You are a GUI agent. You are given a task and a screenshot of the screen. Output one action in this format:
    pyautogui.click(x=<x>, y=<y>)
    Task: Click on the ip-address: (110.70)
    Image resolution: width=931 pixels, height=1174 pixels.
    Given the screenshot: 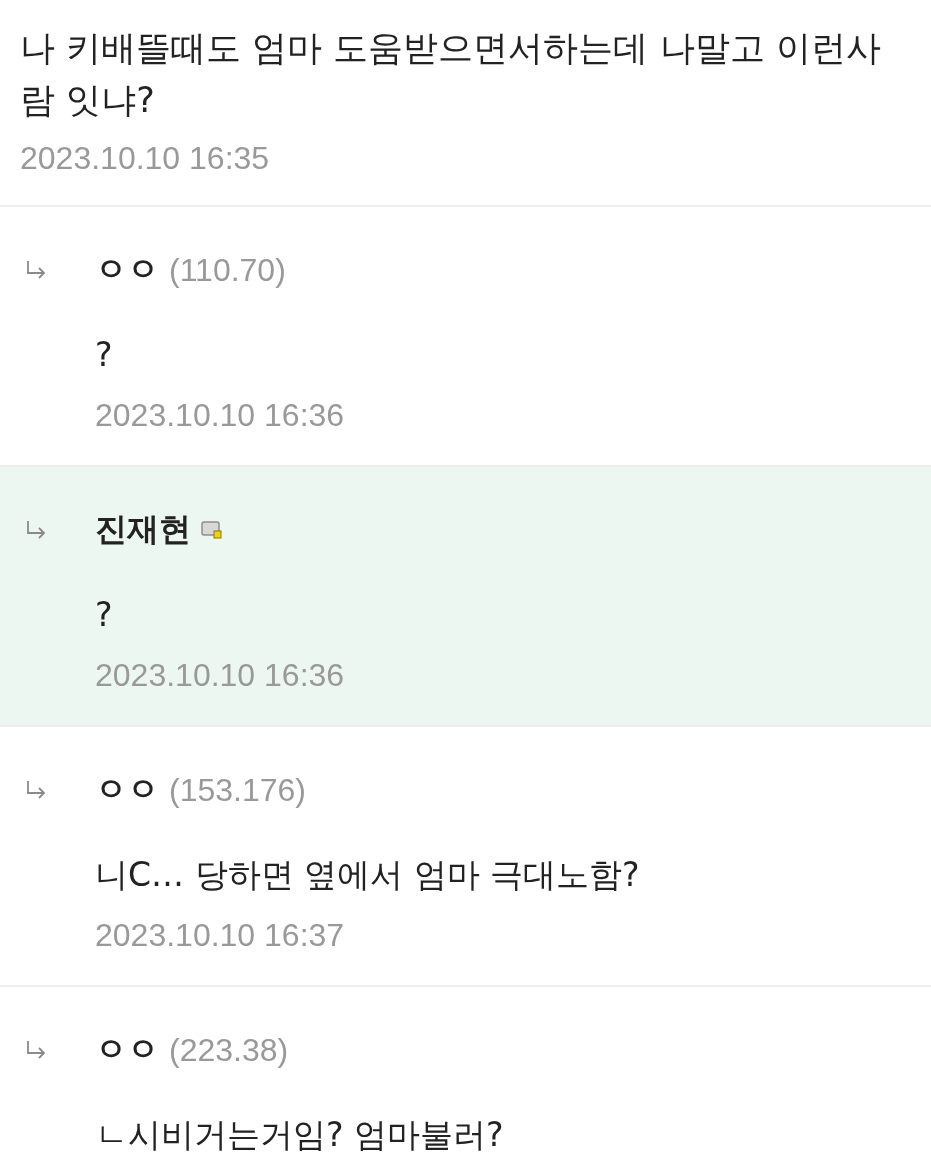 What is the action you would take?
    pyautogui.click(x=227, y=270)
    